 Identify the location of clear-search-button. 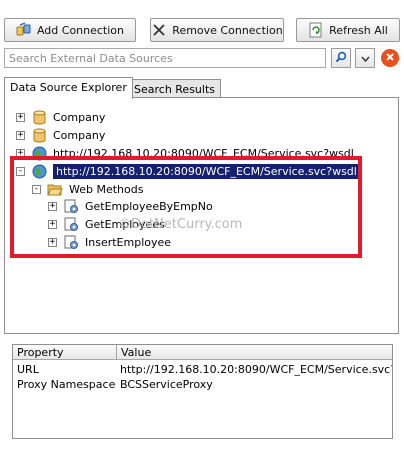
(390, 58).